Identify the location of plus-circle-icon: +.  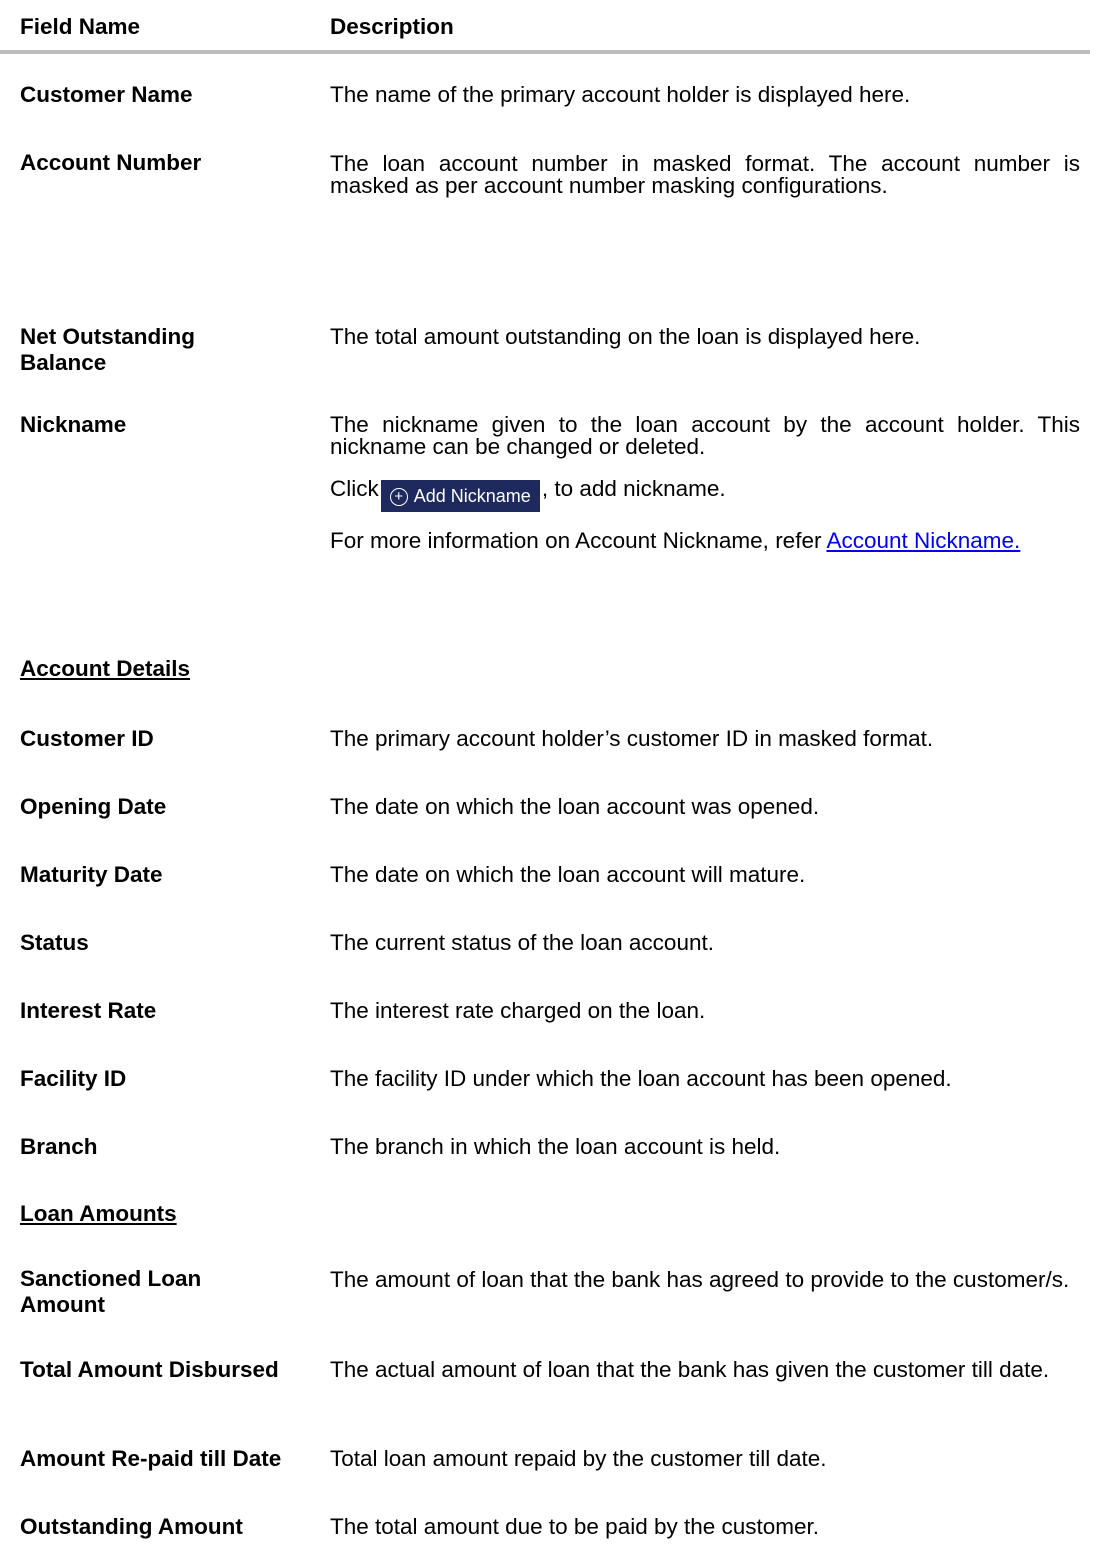
(398, 497).